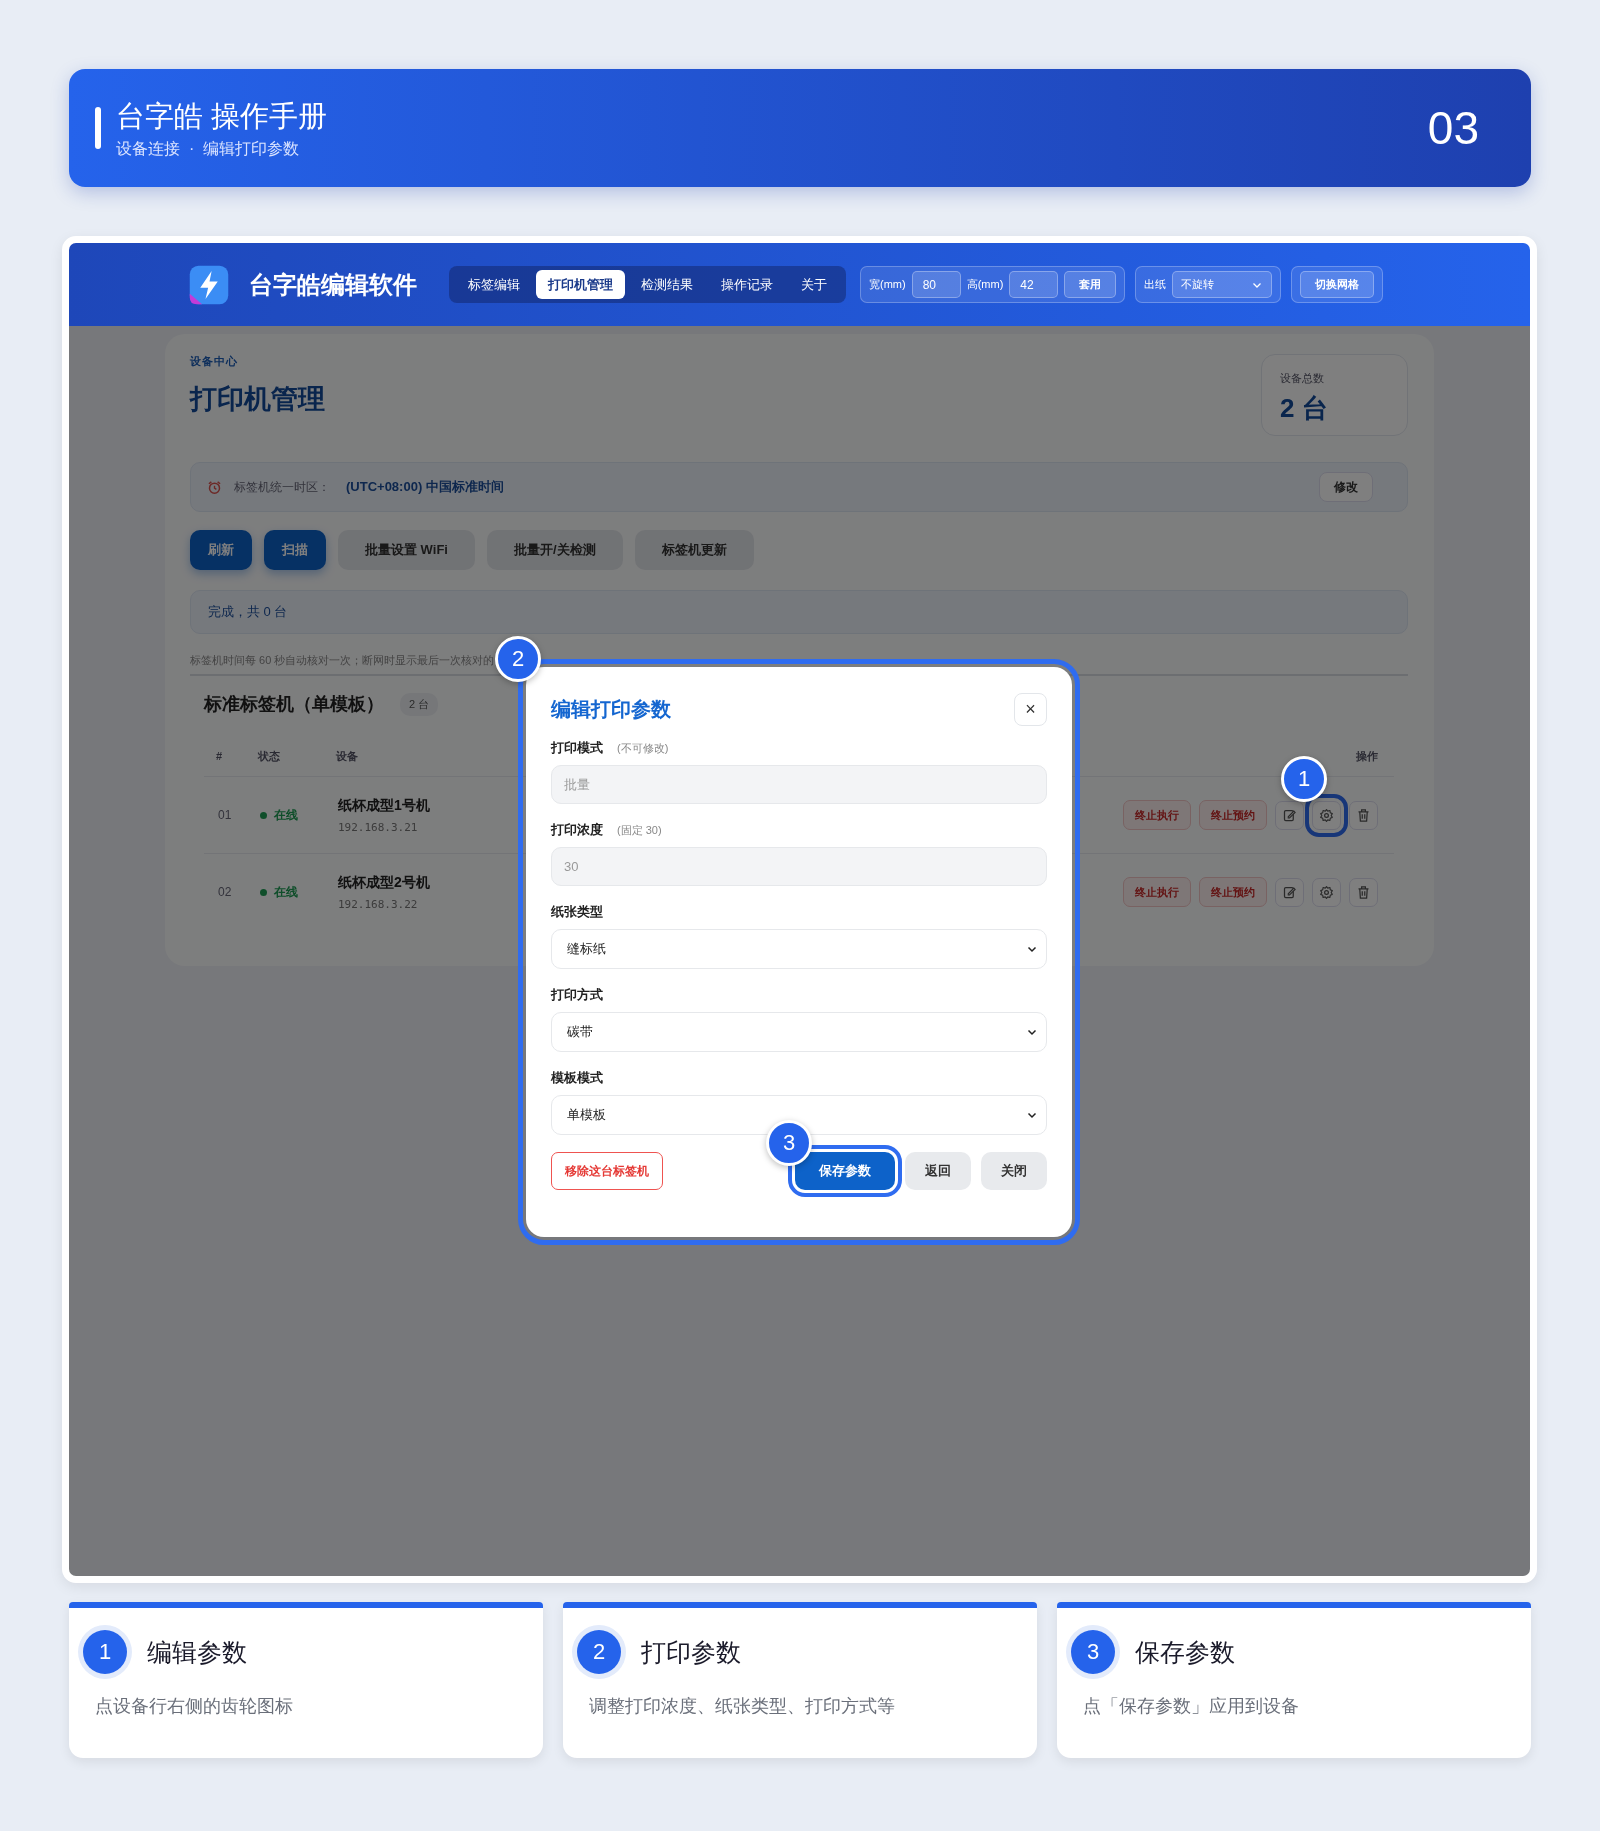  Describe the element at coordinates (219, 756) in the screenshot. I see `column-header: #` at that location.